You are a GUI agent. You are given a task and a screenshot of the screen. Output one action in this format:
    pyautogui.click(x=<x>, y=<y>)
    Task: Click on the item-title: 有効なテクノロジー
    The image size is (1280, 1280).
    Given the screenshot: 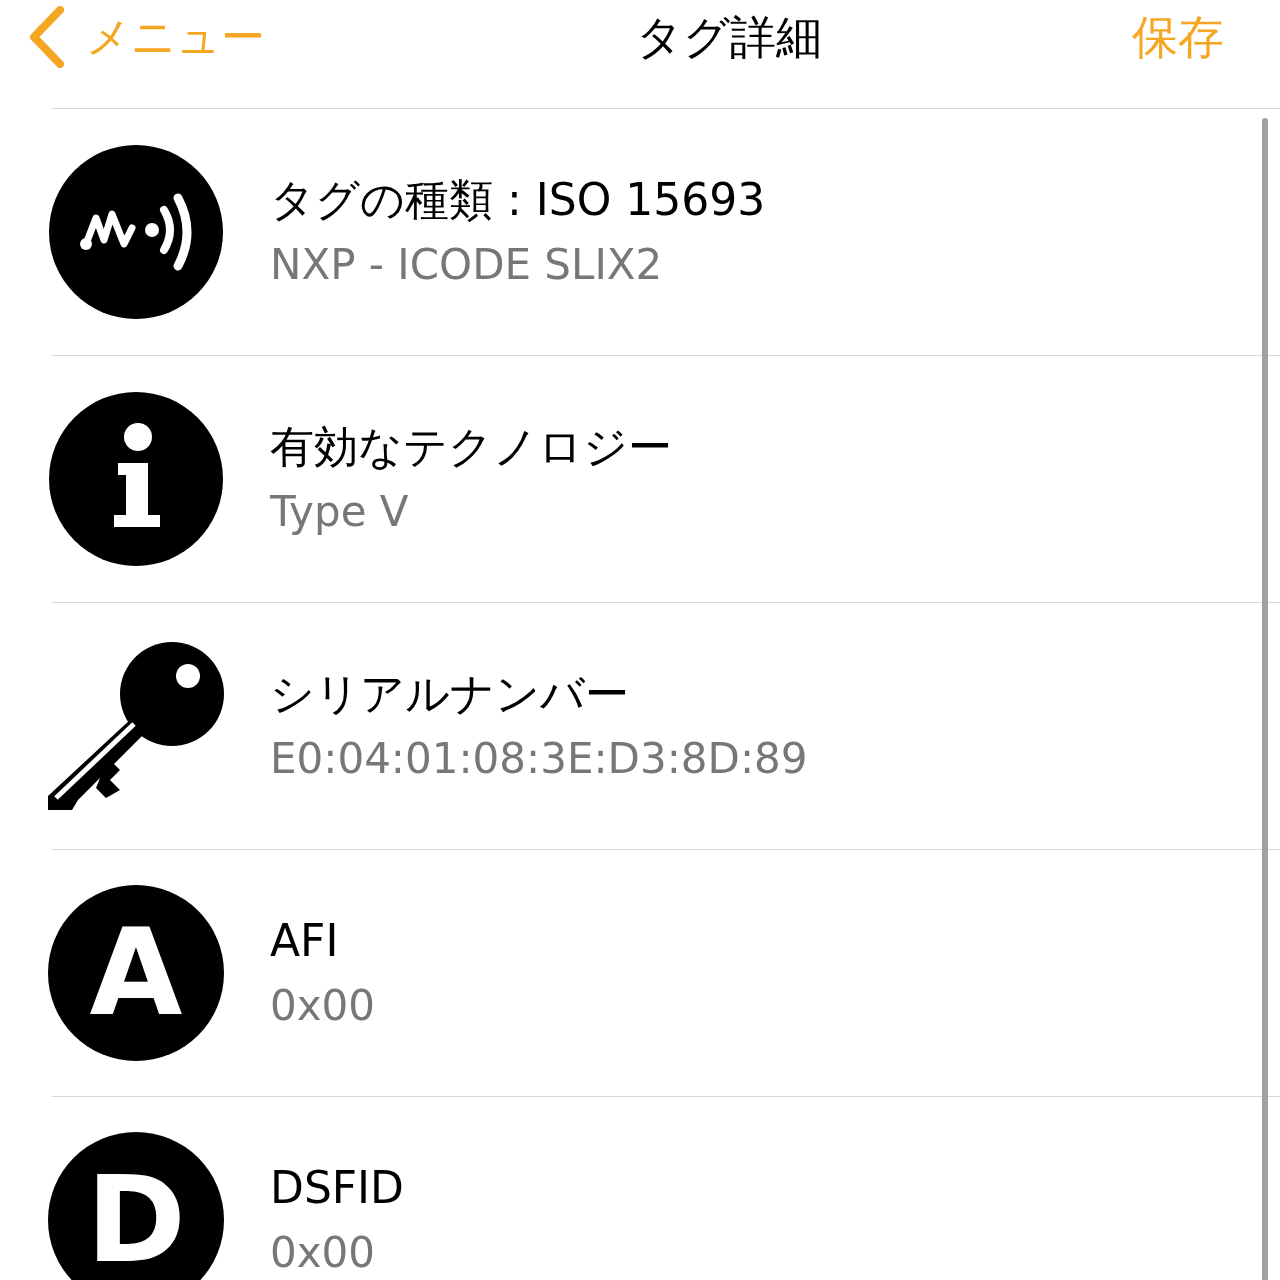 What is the action you would take?
    pyautogui.click(x=471, y=447)
    